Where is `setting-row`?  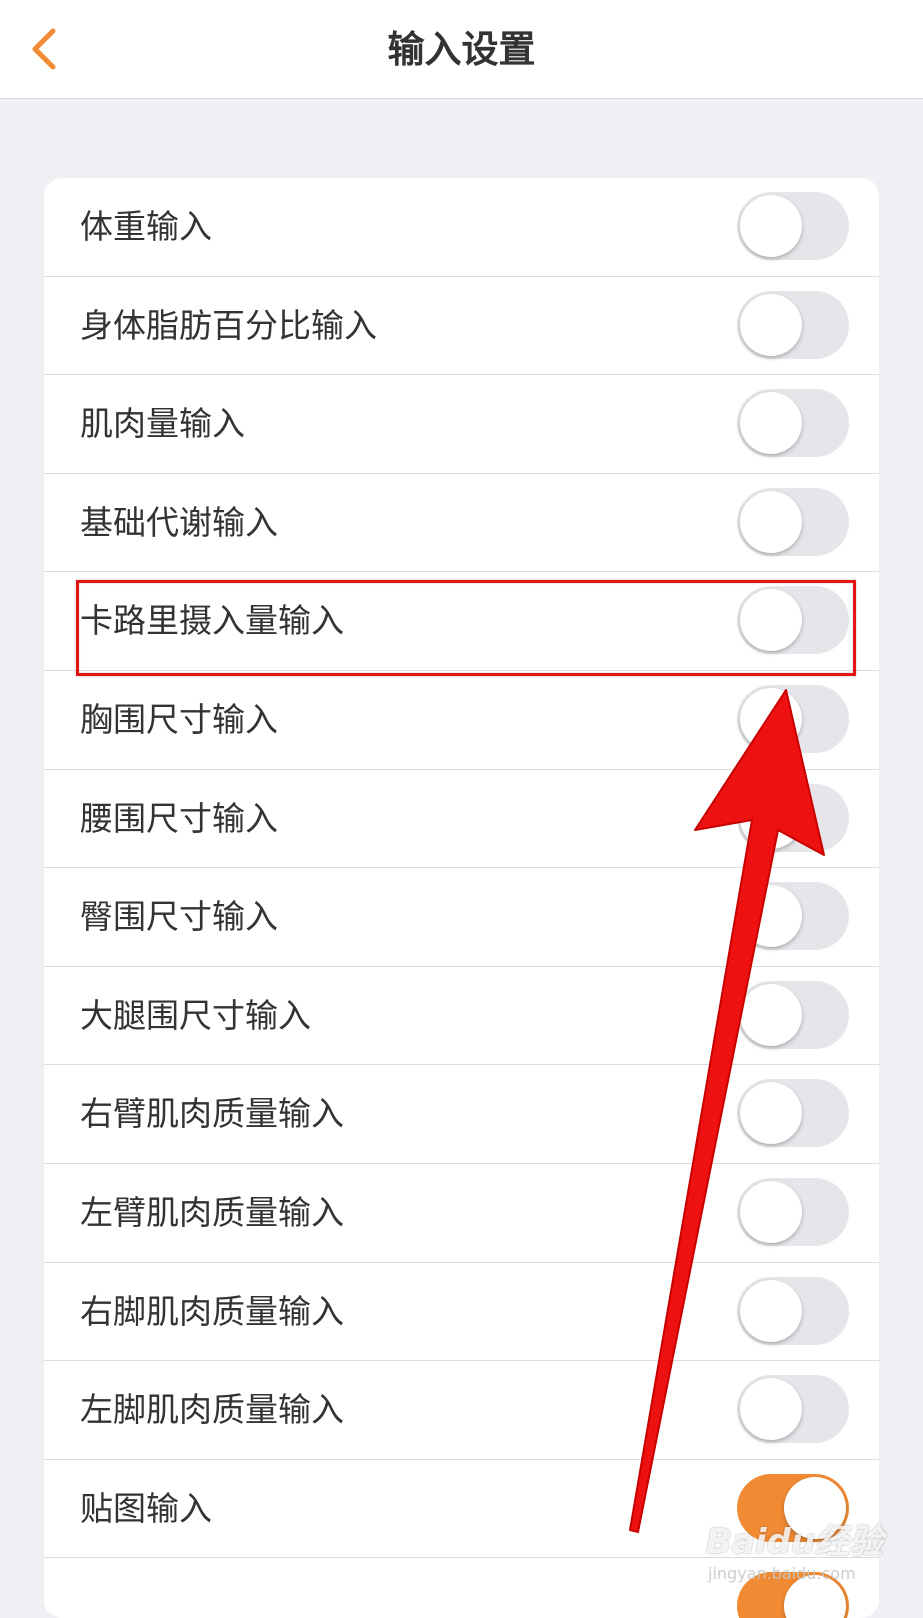 setting-row is located at coordinates (461, 1588).